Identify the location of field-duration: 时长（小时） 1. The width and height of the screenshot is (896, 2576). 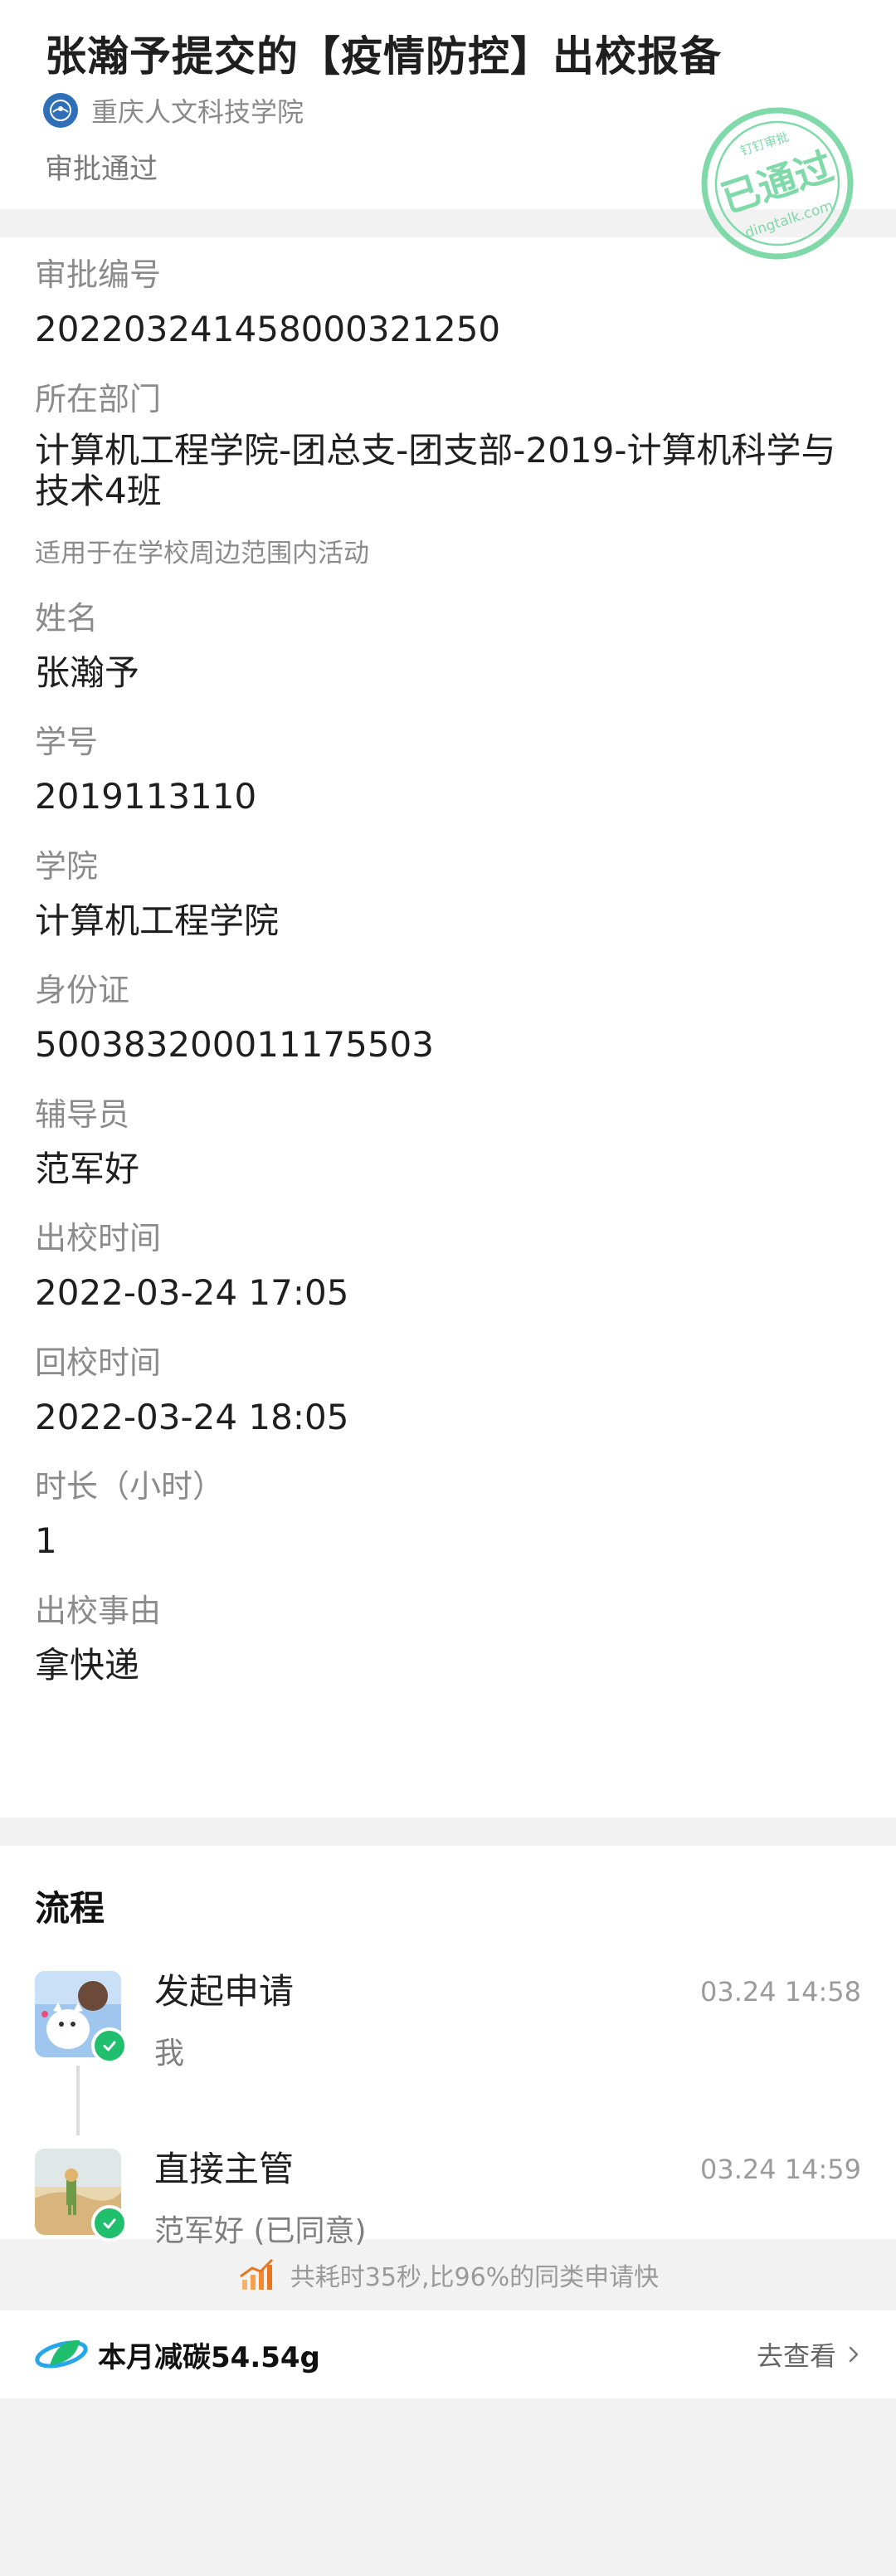
(448, 1517).